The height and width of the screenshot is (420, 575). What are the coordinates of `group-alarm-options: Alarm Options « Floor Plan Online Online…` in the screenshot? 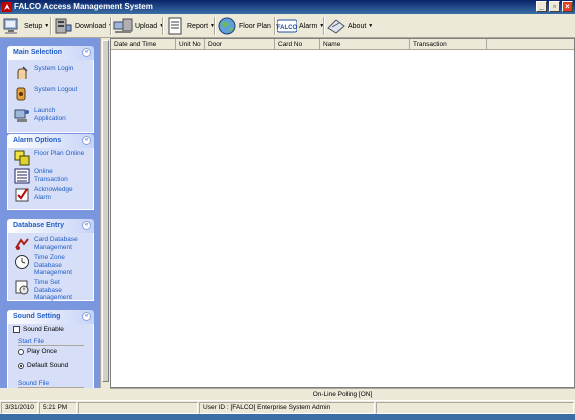 It's located at (50, 172).